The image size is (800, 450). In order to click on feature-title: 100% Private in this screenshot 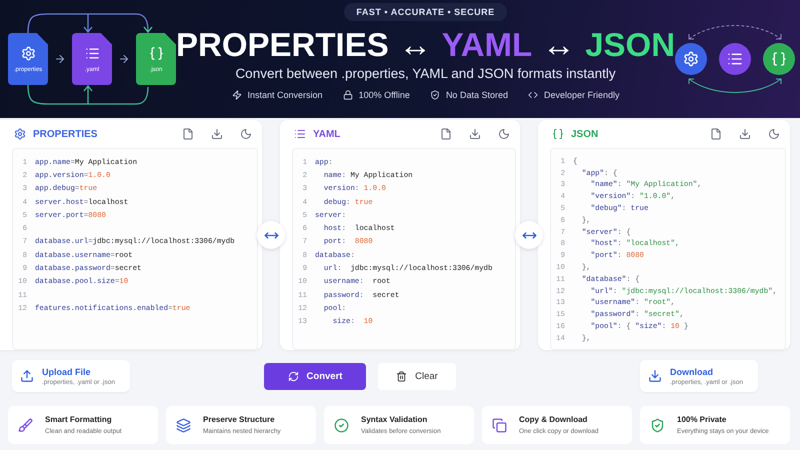, I will do `click(702, 419)`.